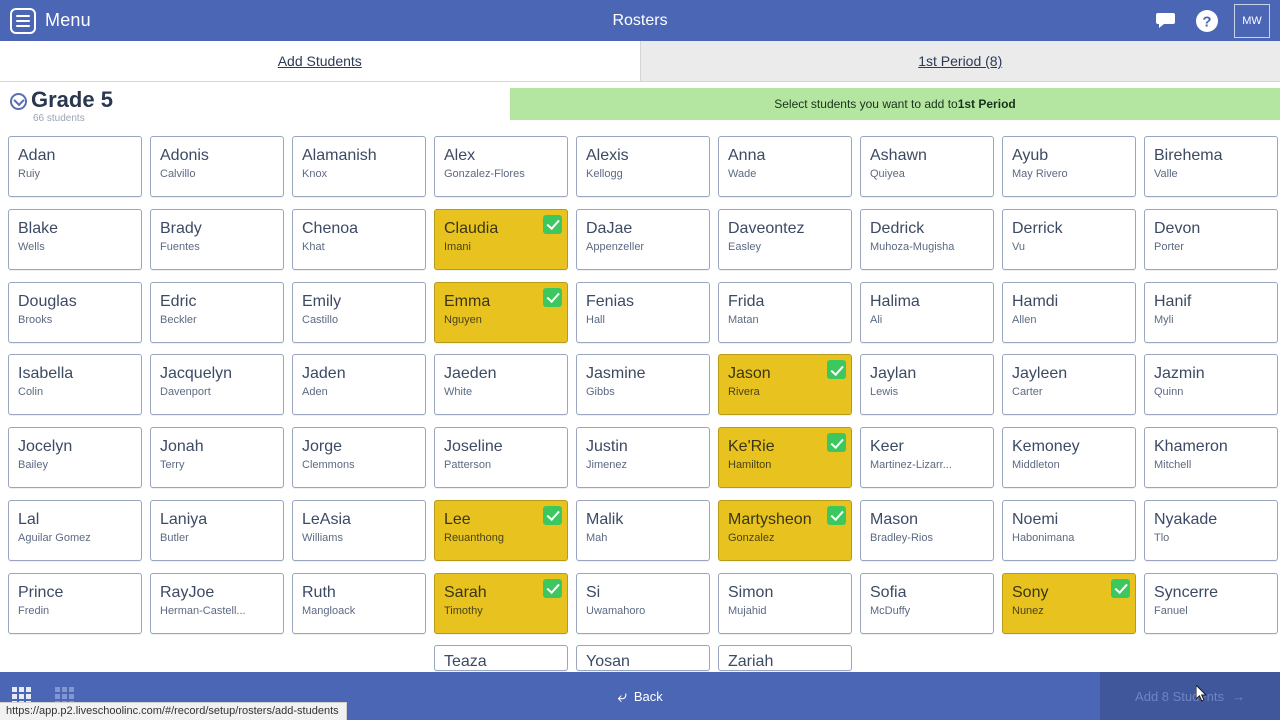 This screenshot has height=720, width=1280. I want to click on student-card: Jasmine Gibbs, so click(643, 385).